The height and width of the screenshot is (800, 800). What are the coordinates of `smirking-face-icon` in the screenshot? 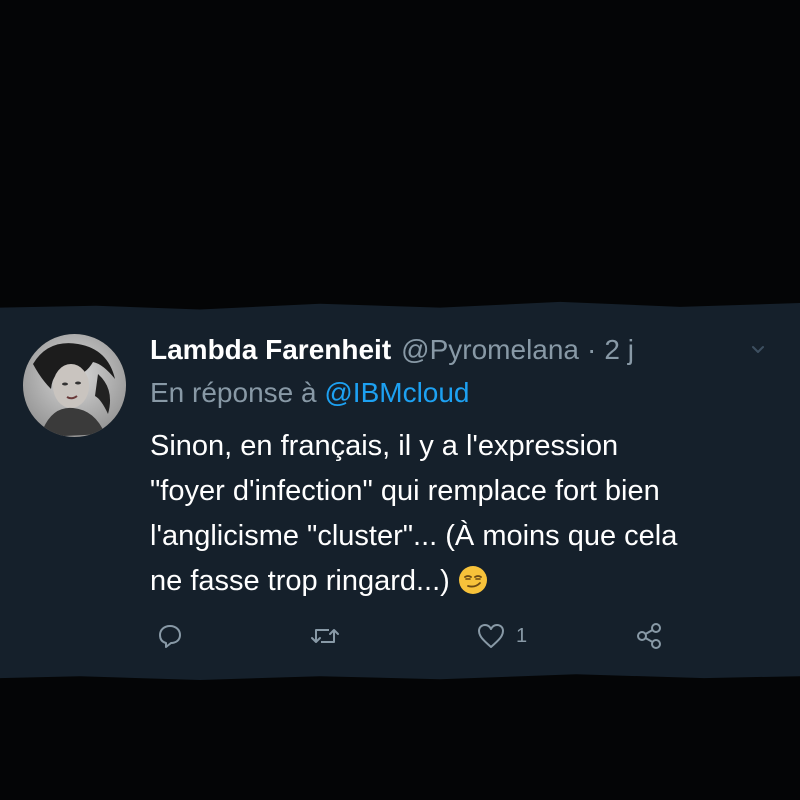 It's located at (472, 580).